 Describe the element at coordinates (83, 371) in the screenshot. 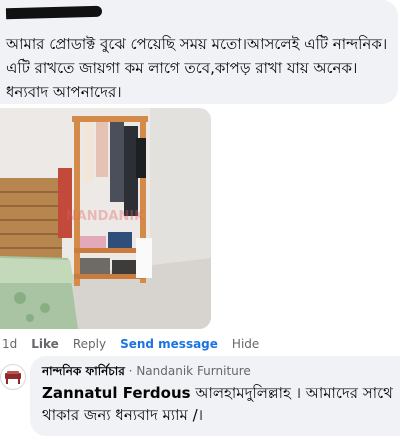

I see `reply-author-name: নান্দনিক ফার্নিচার` at that location.